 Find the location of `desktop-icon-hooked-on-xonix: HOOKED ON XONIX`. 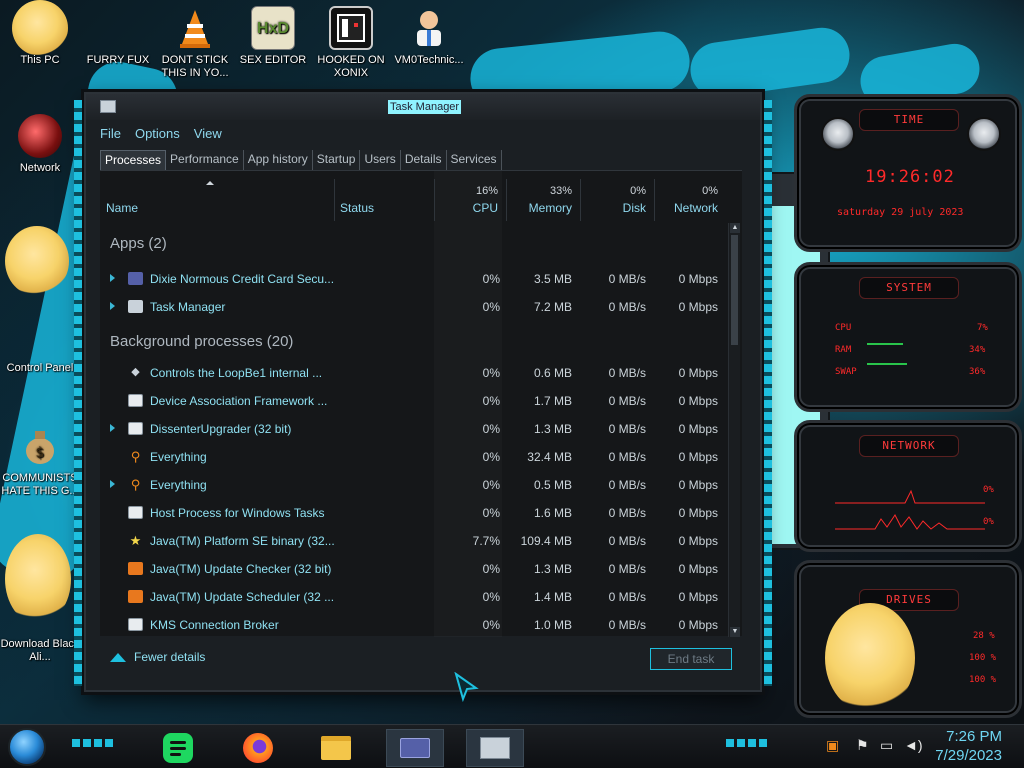

desktop-icon-hooked-on-xonix: HOOKED ON XONIX is located at coordinates (351, 43).